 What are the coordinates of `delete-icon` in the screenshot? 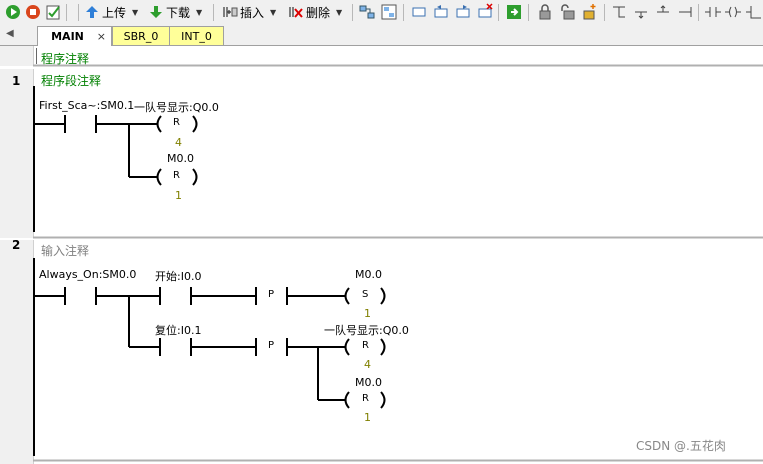 It's located at (296, 12).